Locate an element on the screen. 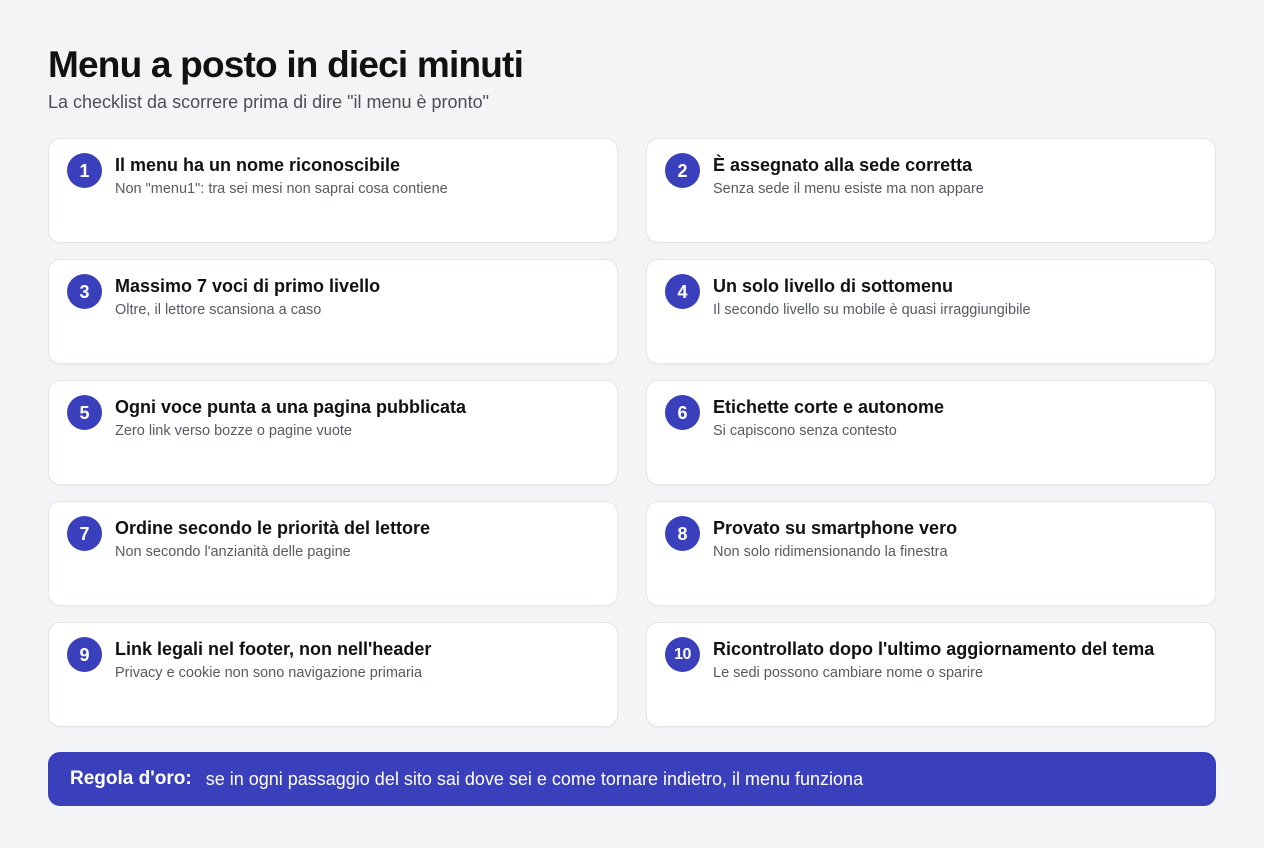 The width and height of the screenshot is (1264, 848). step-number-badge: 5 is located at coordinates (84, 412).